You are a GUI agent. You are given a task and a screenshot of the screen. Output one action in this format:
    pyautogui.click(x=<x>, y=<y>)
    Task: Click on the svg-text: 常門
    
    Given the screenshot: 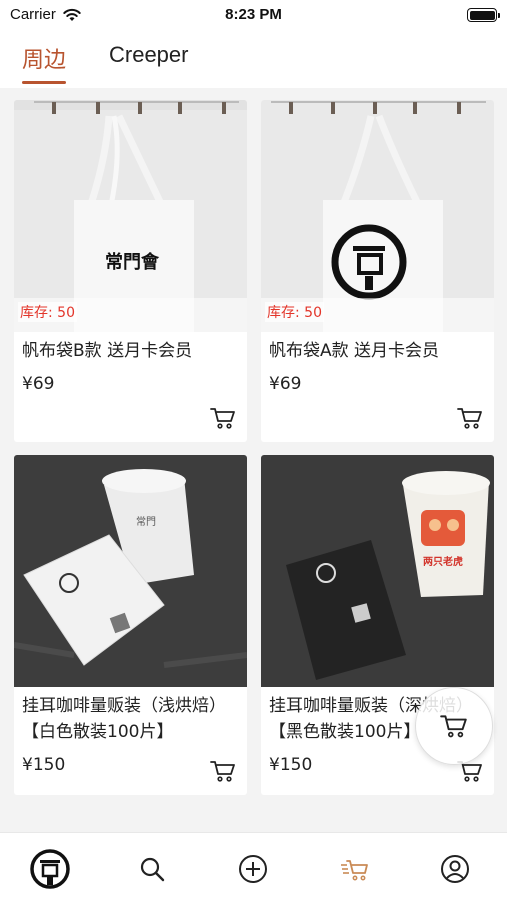 What is the action you would take?
    pyautogui.click(x=146, y=521)
    